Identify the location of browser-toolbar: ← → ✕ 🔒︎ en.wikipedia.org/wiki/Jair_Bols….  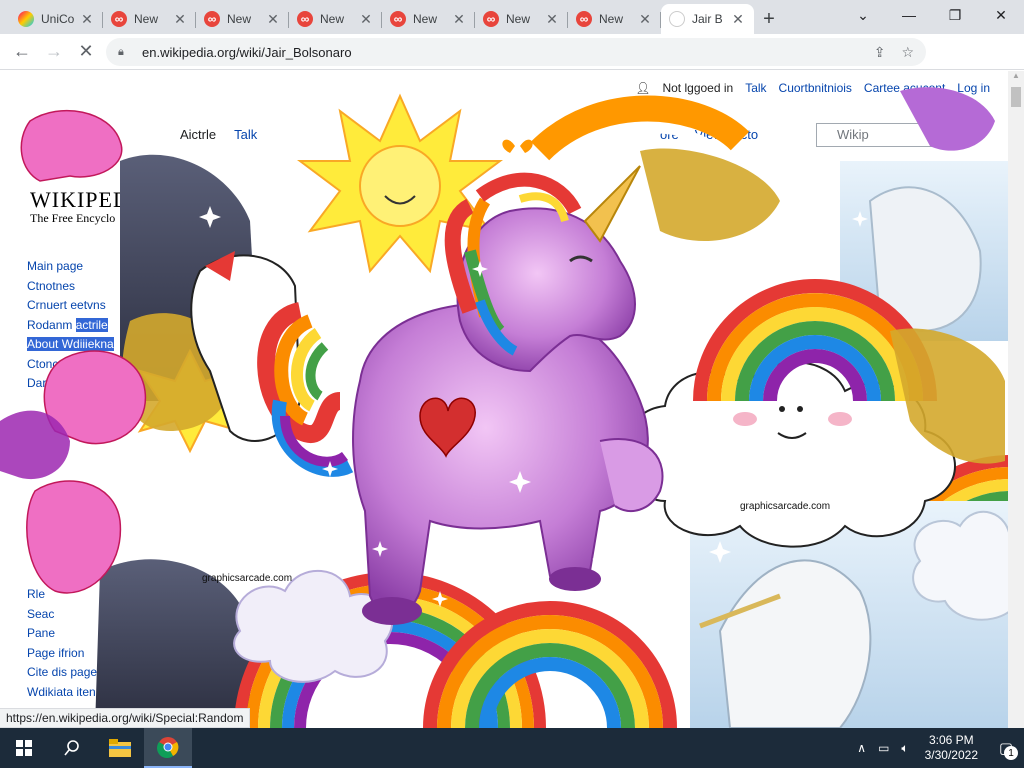
(512, 64).